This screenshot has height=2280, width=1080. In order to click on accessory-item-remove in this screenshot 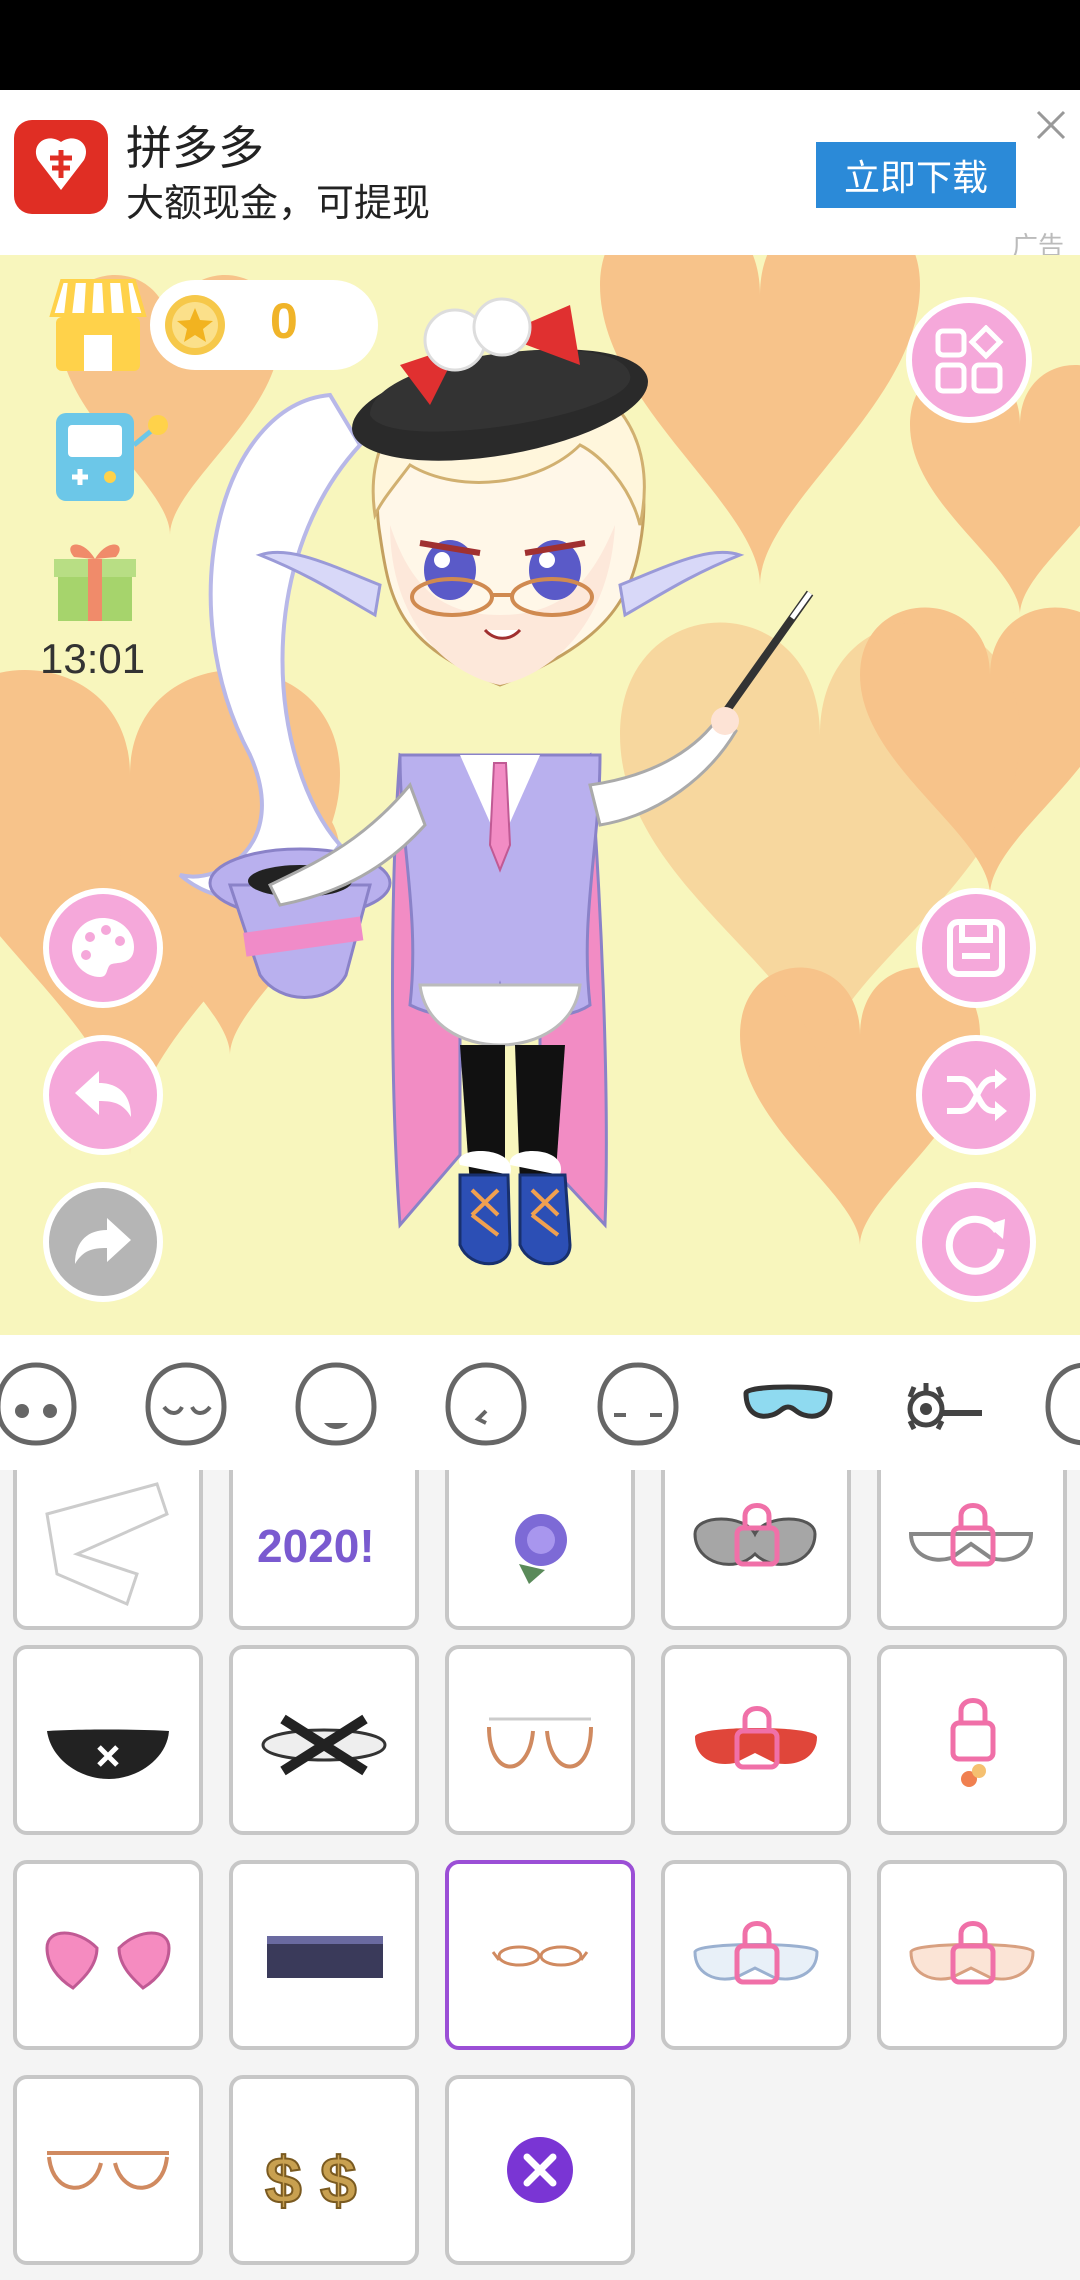, I will do `click(540, 2170)`.